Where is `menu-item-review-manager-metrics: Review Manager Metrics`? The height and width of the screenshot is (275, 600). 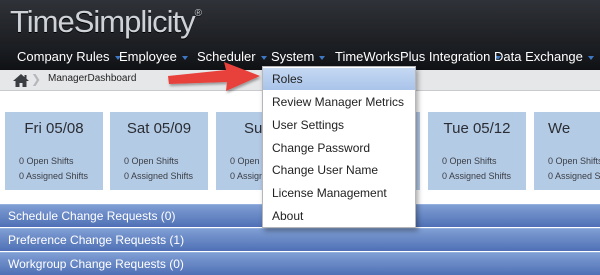
menu-item-review-manager-metrics: Review Manager Metrics is located at coordinates (339, 102).